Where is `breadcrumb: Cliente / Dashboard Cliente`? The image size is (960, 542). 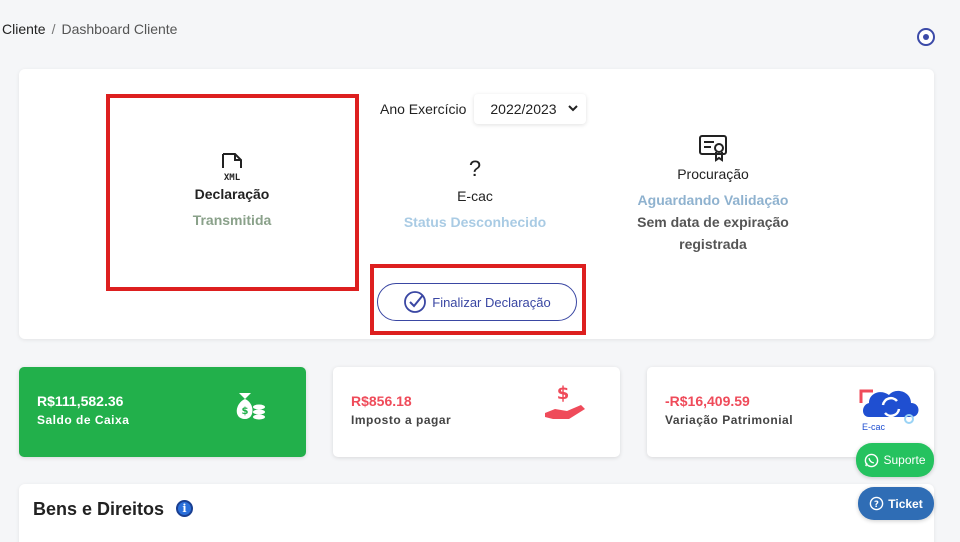
breadcrumb: Cliente / Dashboard Cliente is located at coordinates (89, 29).